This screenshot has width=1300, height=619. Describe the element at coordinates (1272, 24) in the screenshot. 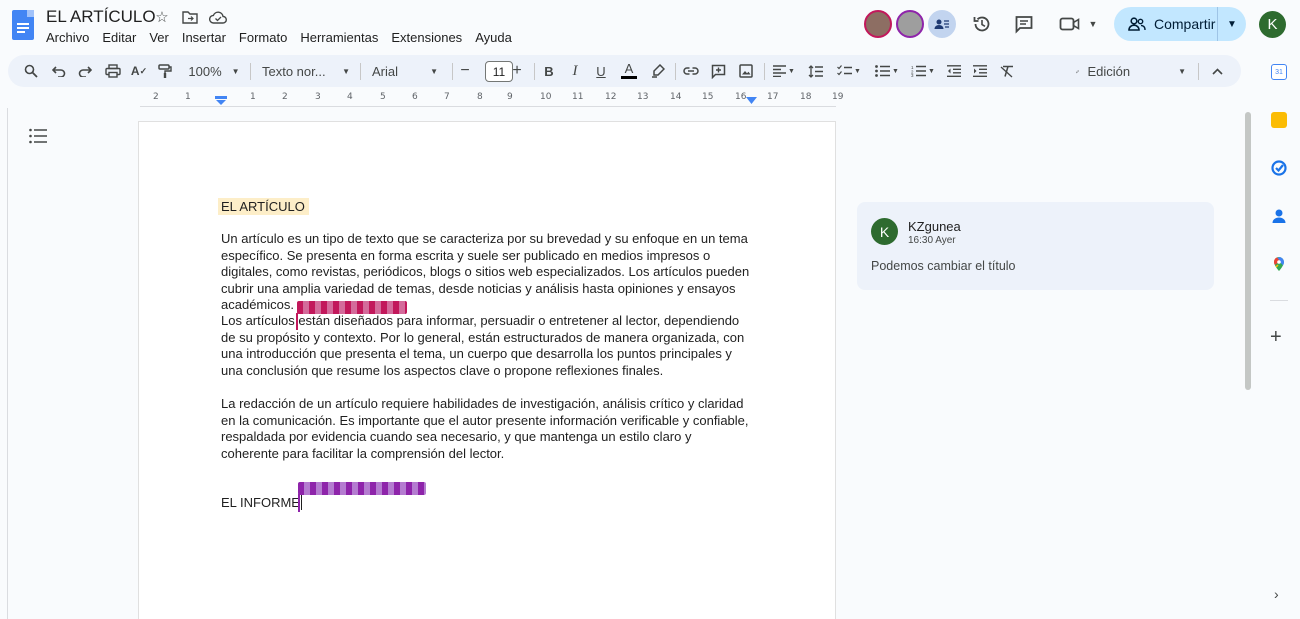

I see `account-avatar: K` at that location.